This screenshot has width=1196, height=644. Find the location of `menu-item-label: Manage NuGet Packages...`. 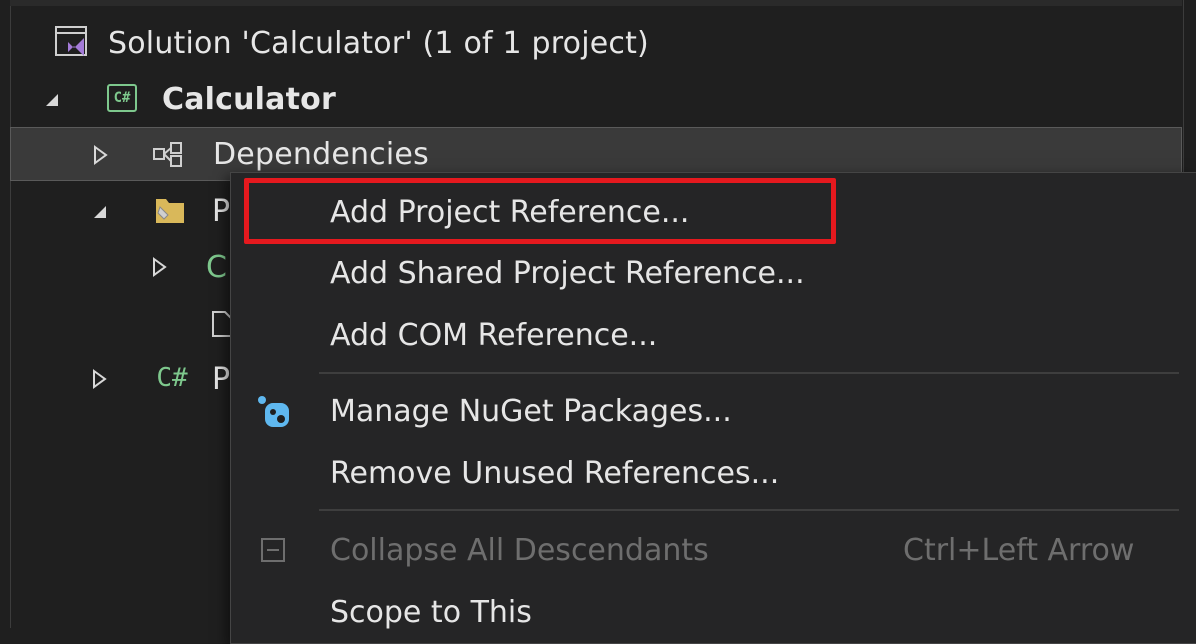

menu-item-label: Manage NuGet Packages... is located at coordinates (531, 411).